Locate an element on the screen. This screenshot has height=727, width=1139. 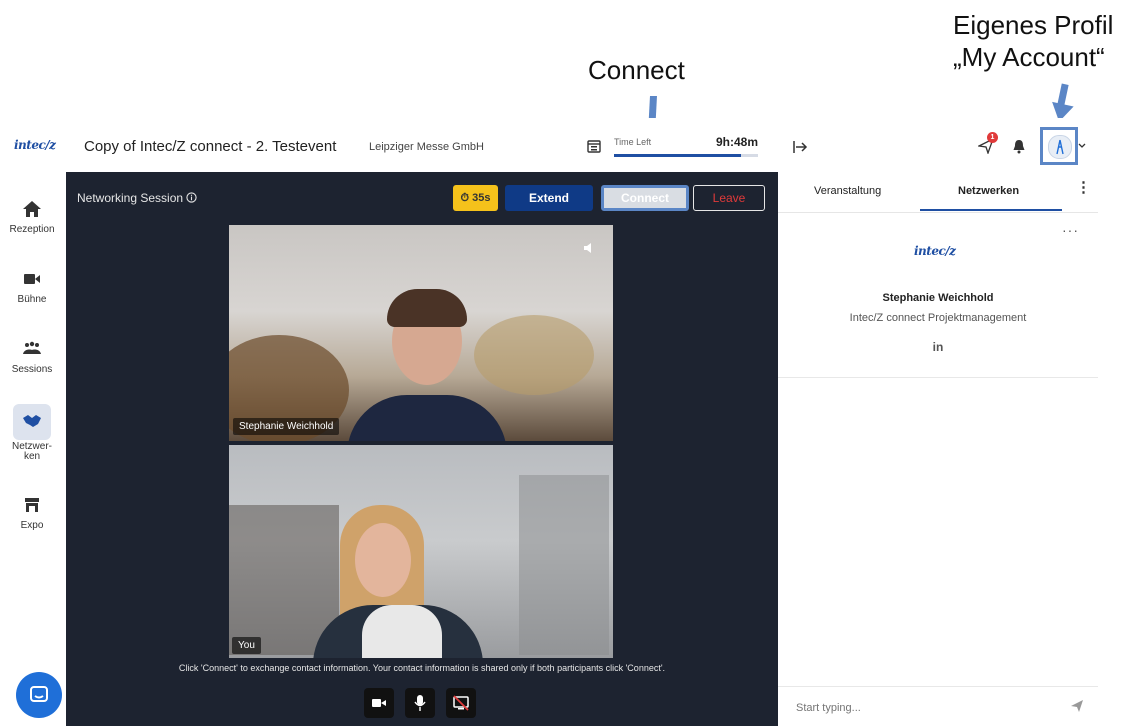
people-icon is located at coordinates (32, 347).